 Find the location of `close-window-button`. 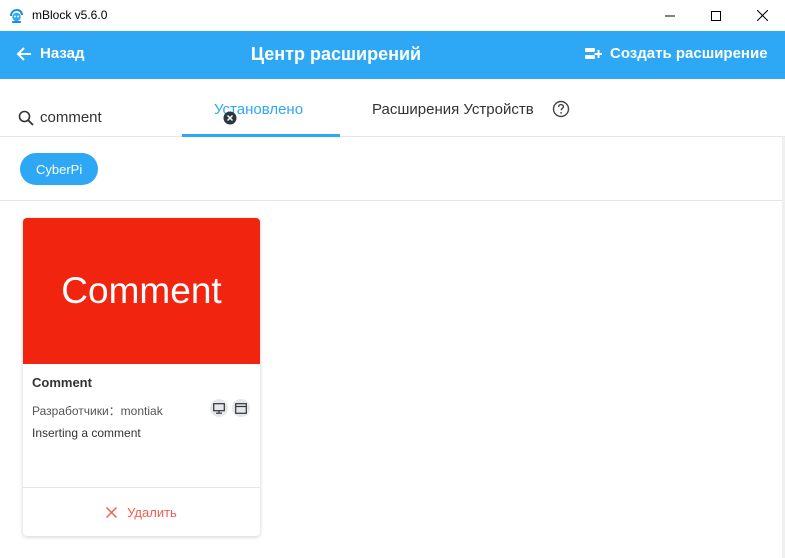

close-window-button is located at coordinates (762, 15).